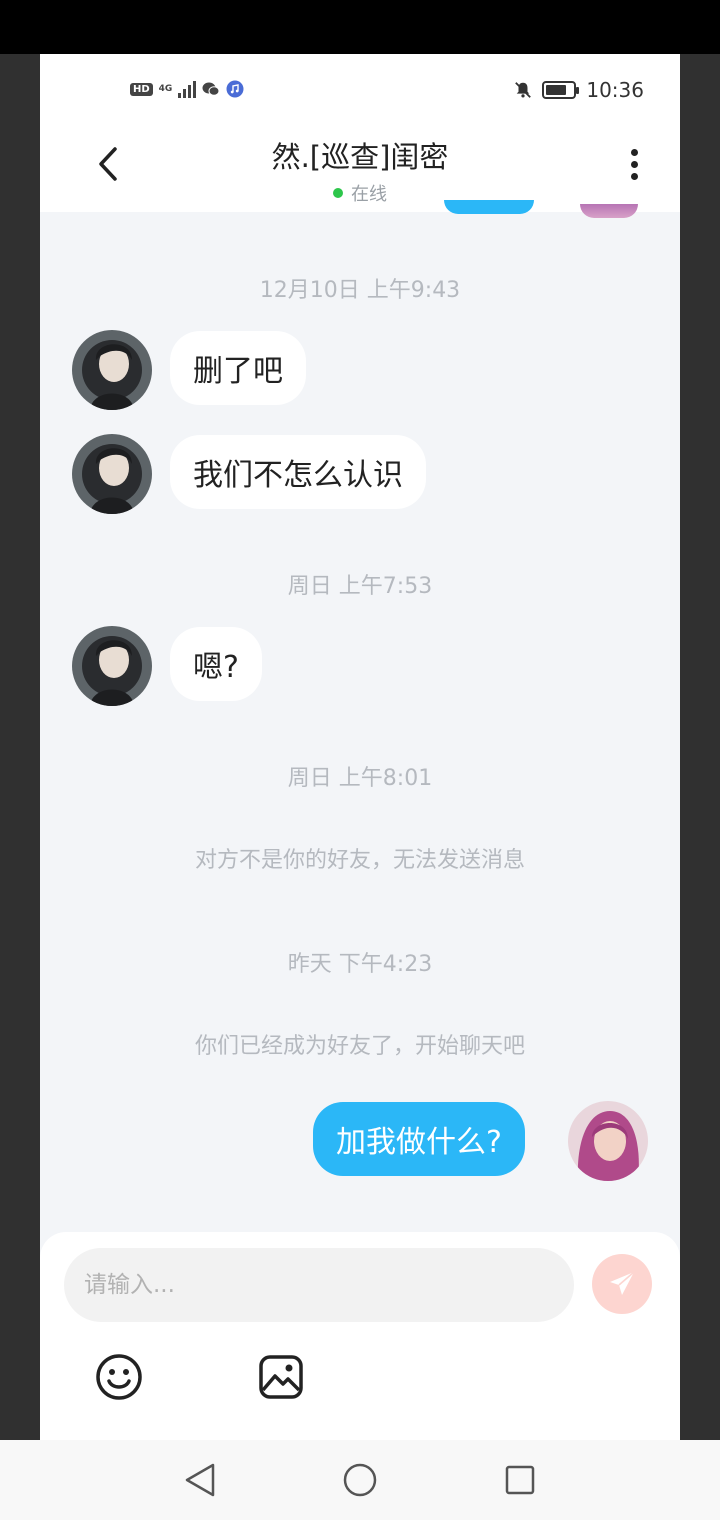  I want to click on signal-icon, so click(187, 89).